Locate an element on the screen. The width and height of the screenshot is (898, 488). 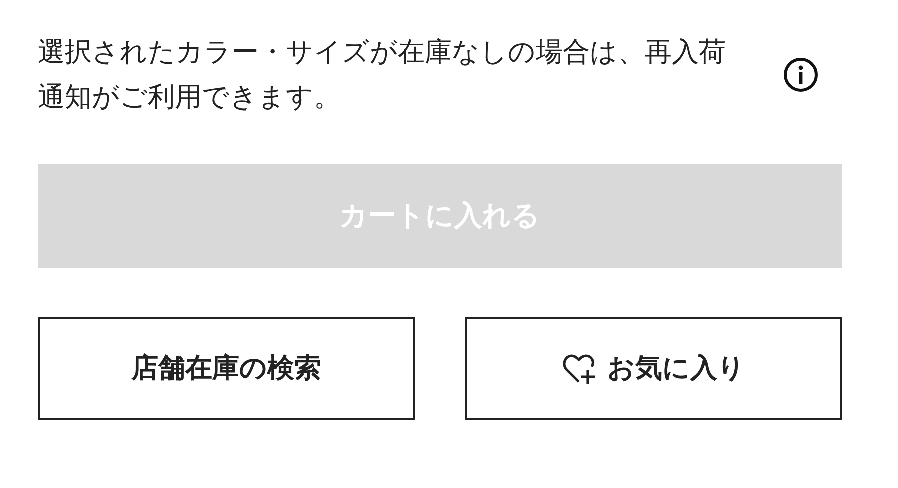
heart-plus-icon is located at coordinates (580, 369).